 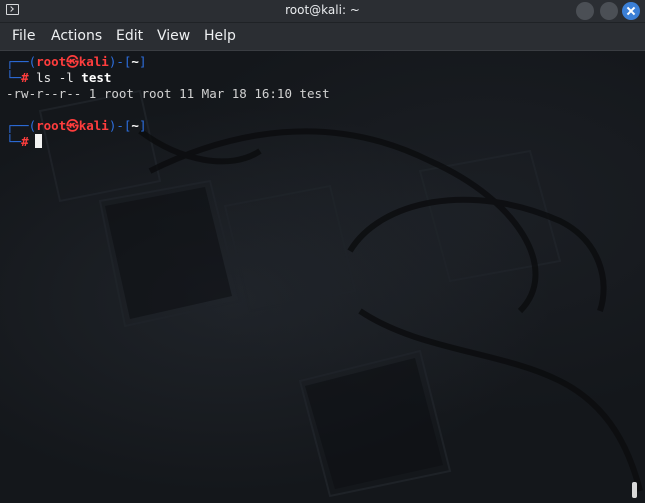 I want to click on menu-actions: Actions, so click(x=76, y=36).